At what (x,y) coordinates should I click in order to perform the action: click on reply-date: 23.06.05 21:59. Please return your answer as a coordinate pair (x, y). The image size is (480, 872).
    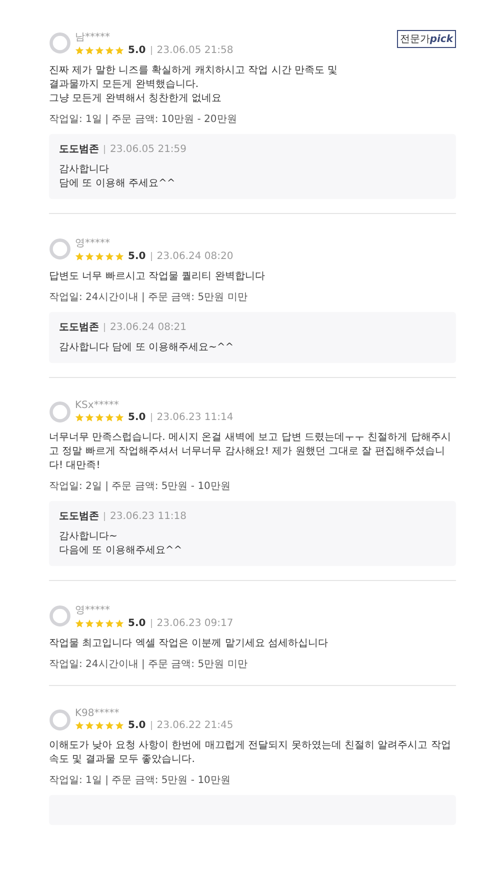
    Looking at the image, I should click on (145, 149).